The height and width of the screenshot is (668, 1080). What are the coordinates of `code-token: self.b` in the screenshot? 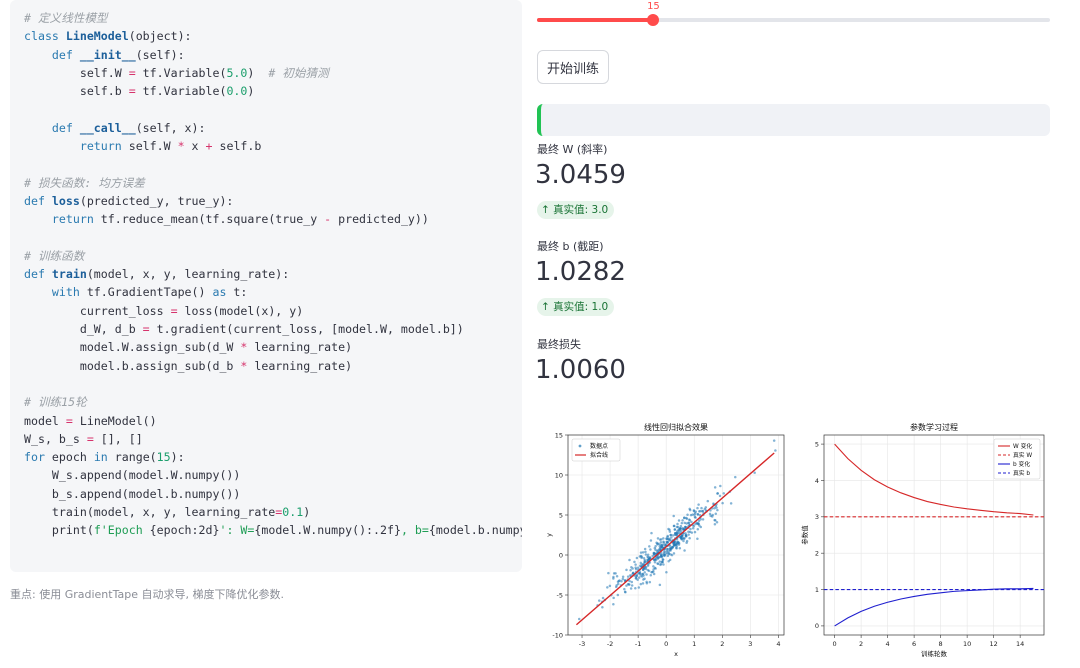 It's located at (237, 146).